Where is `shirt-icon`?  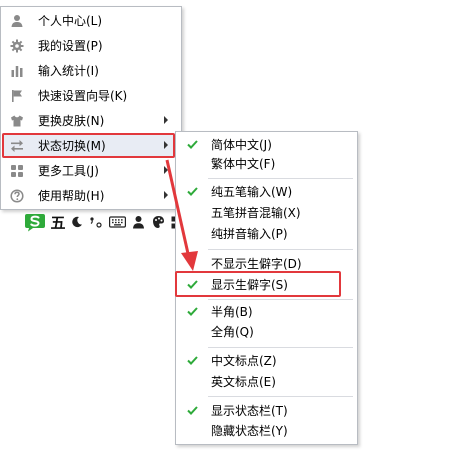
shirt-icon is located at coordinates (17, 120).